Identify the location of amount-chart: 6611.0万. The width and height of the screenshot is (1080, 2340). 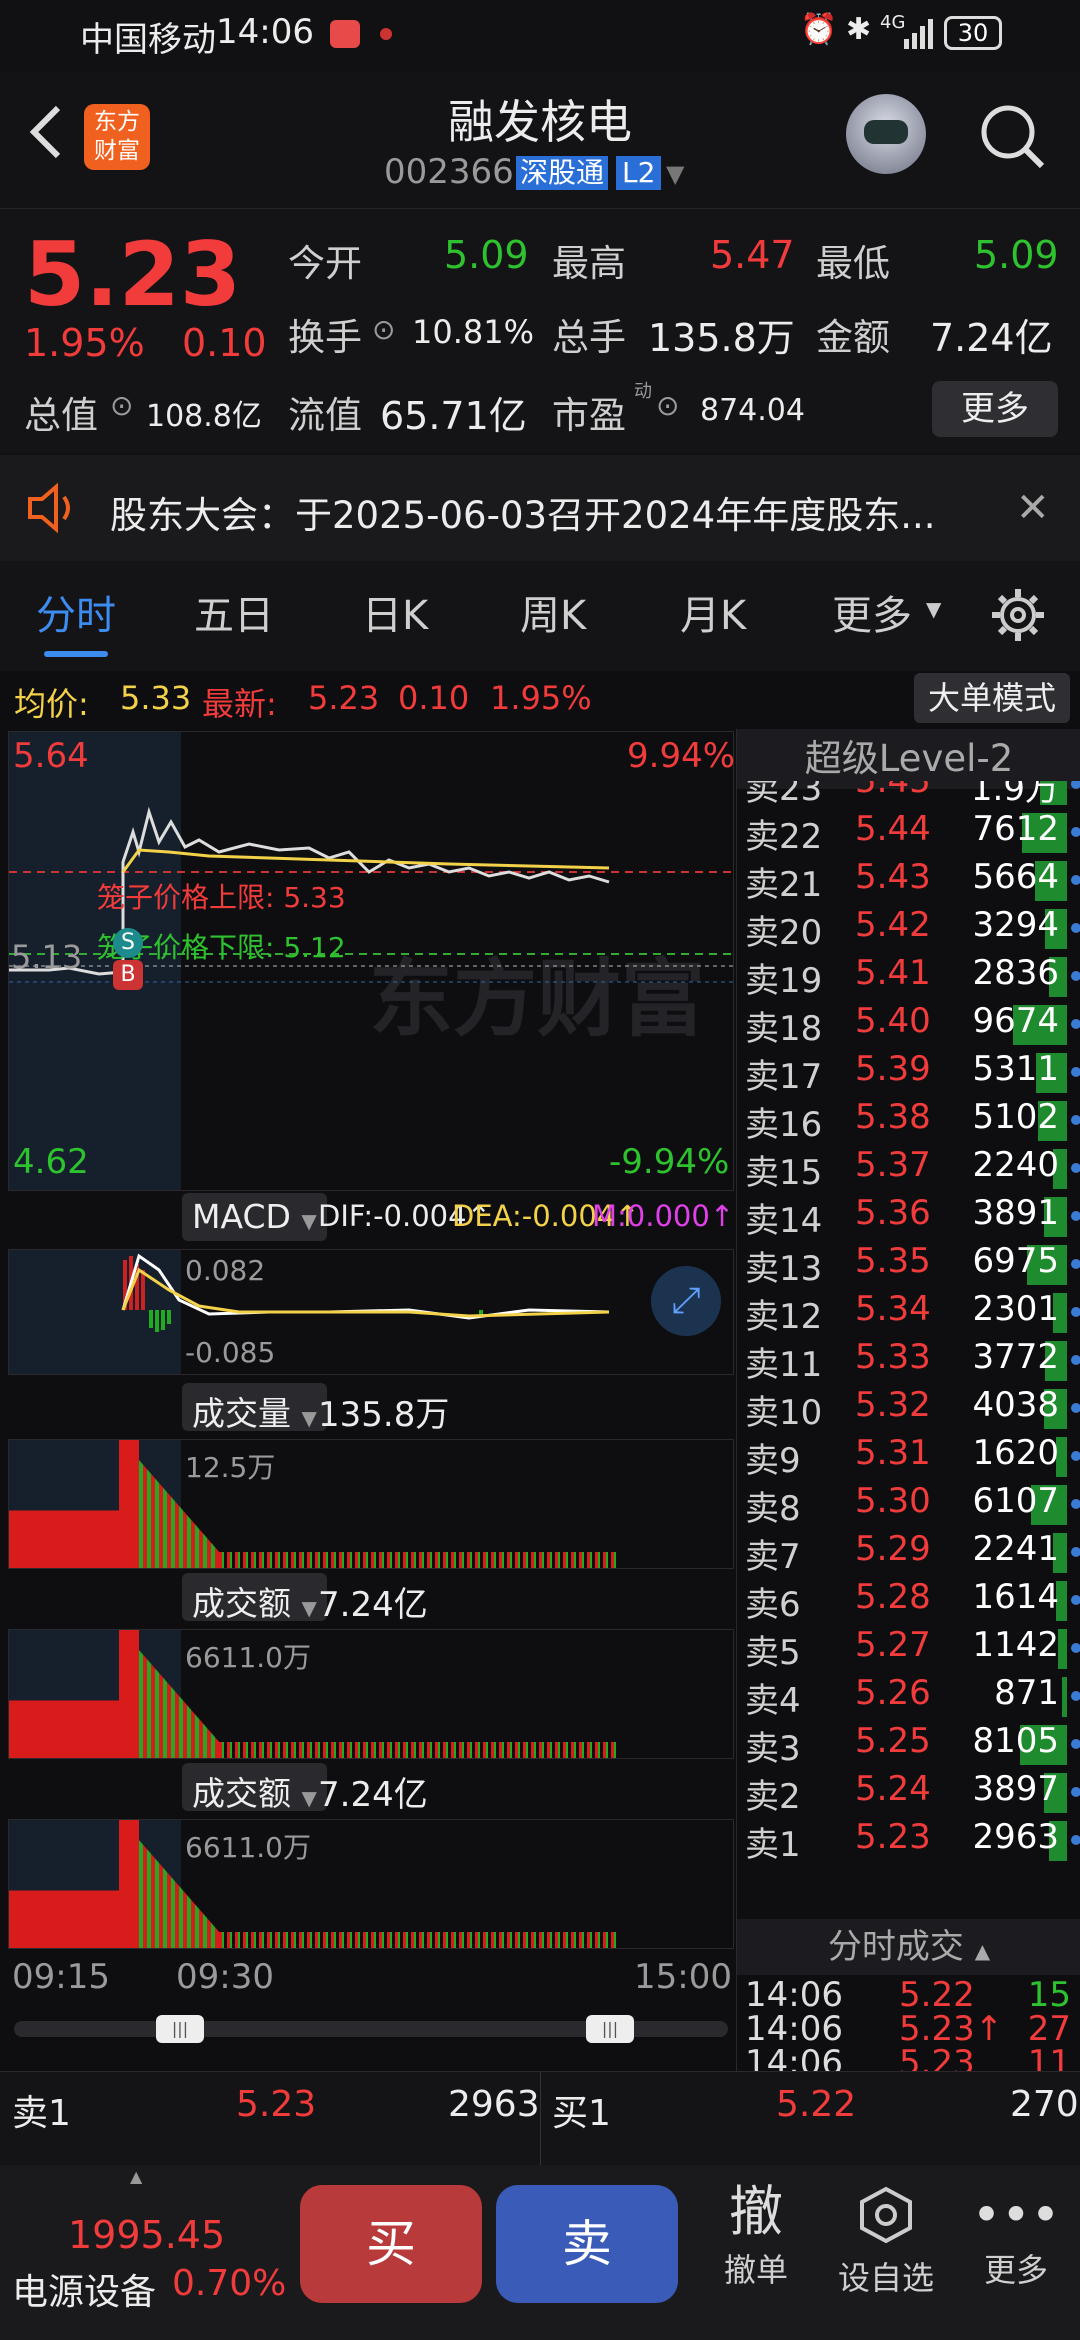
(371, 1694).